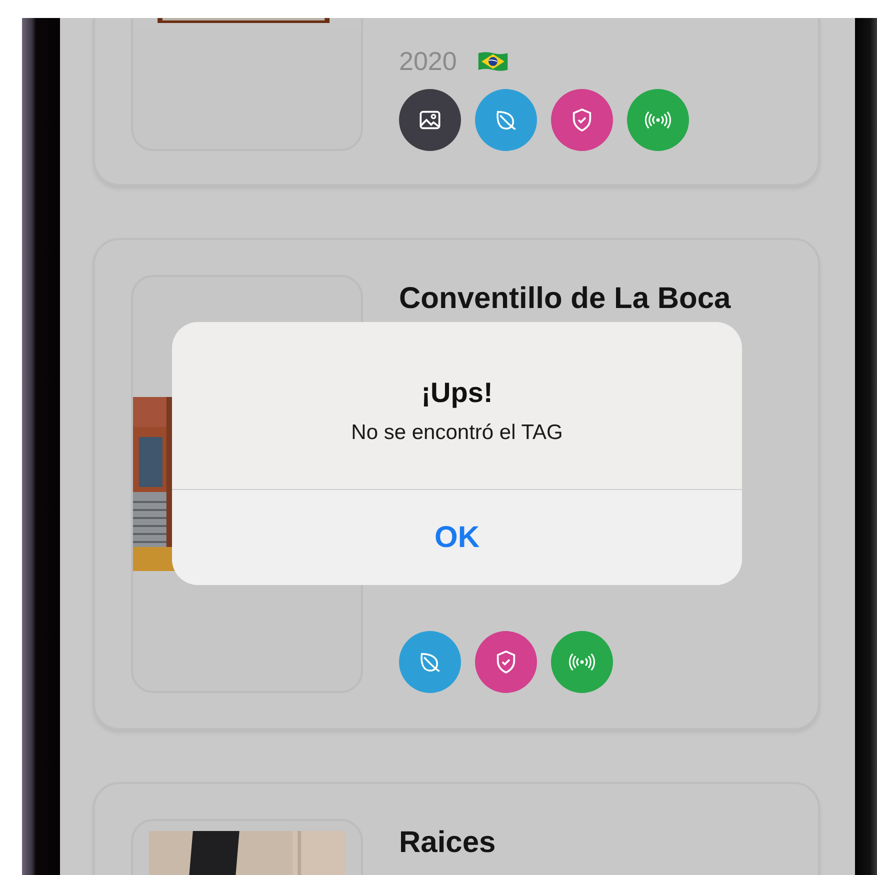  I want to click on alert-title: ¡Ups!, so click(457, 392).